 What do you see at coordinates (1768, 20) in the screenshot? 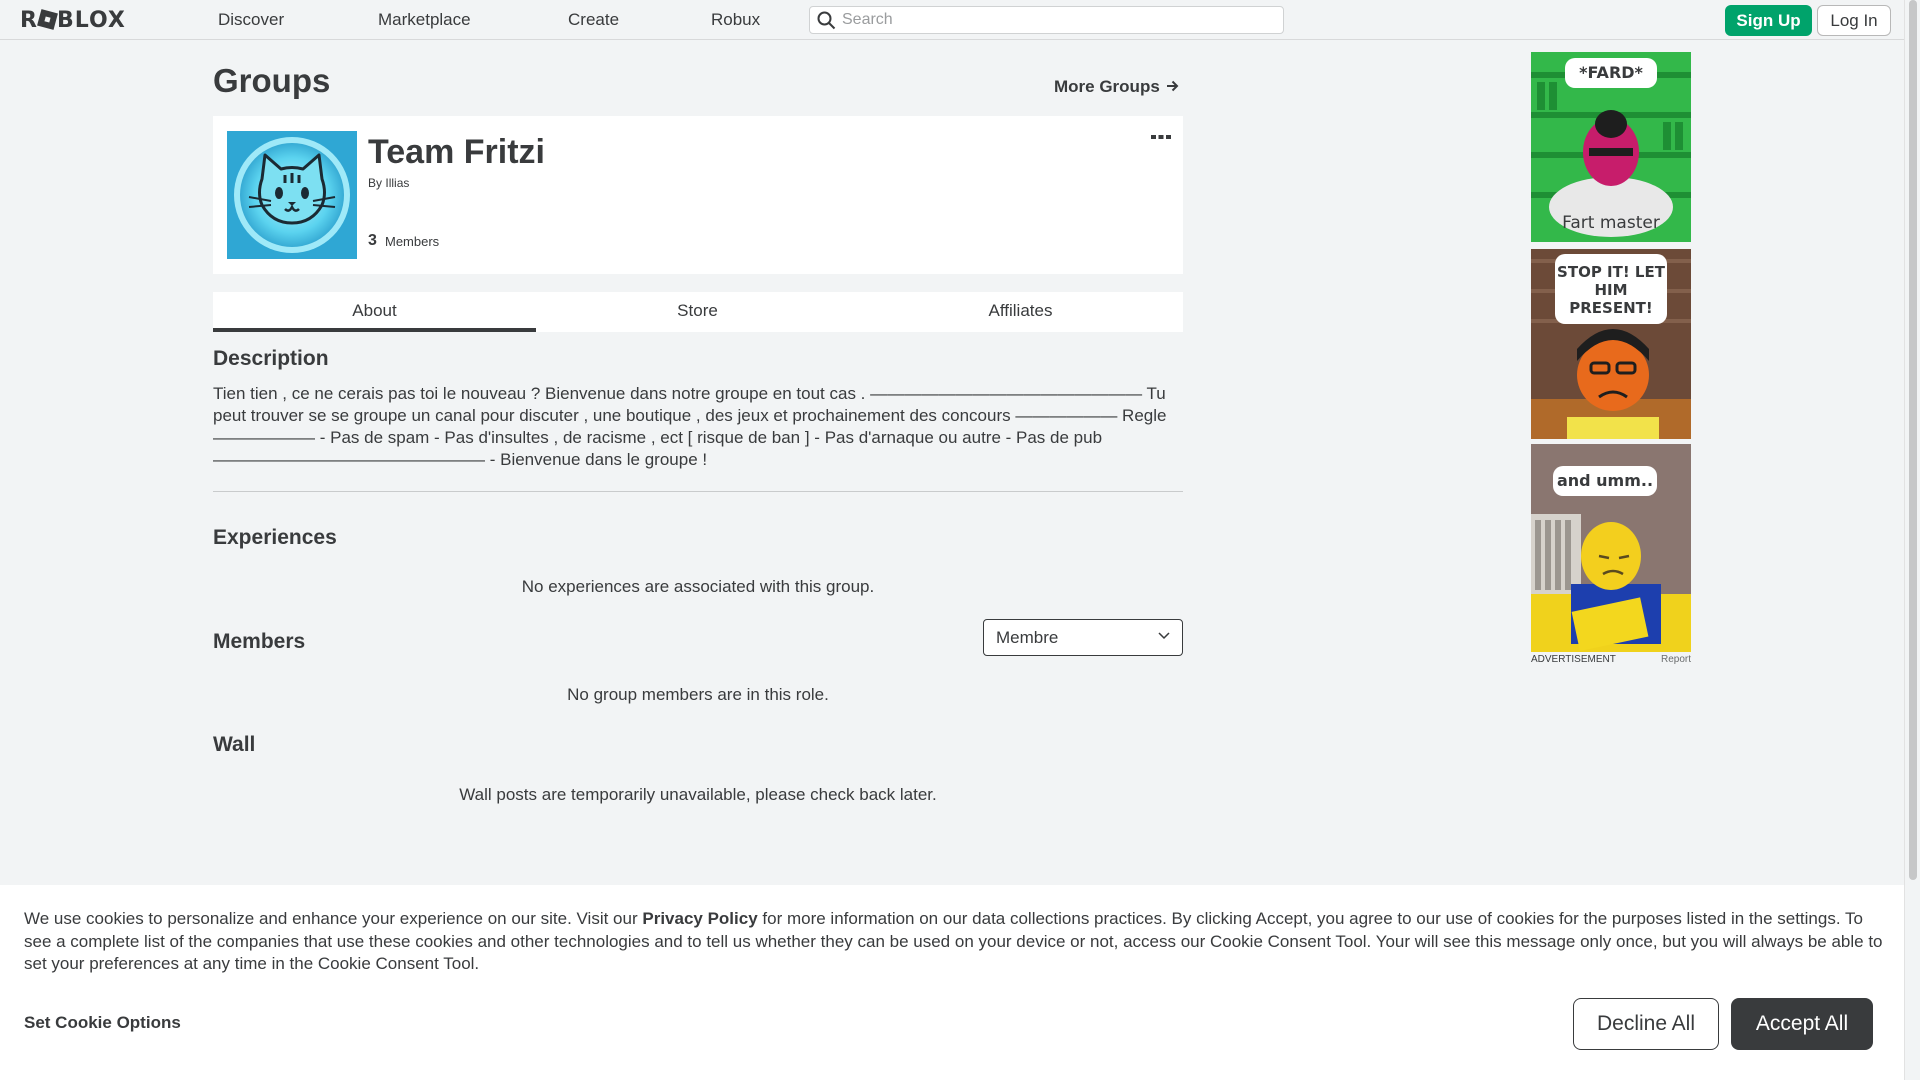
I see `signup-button: Sign Up` at bounding box center [1768, 20].